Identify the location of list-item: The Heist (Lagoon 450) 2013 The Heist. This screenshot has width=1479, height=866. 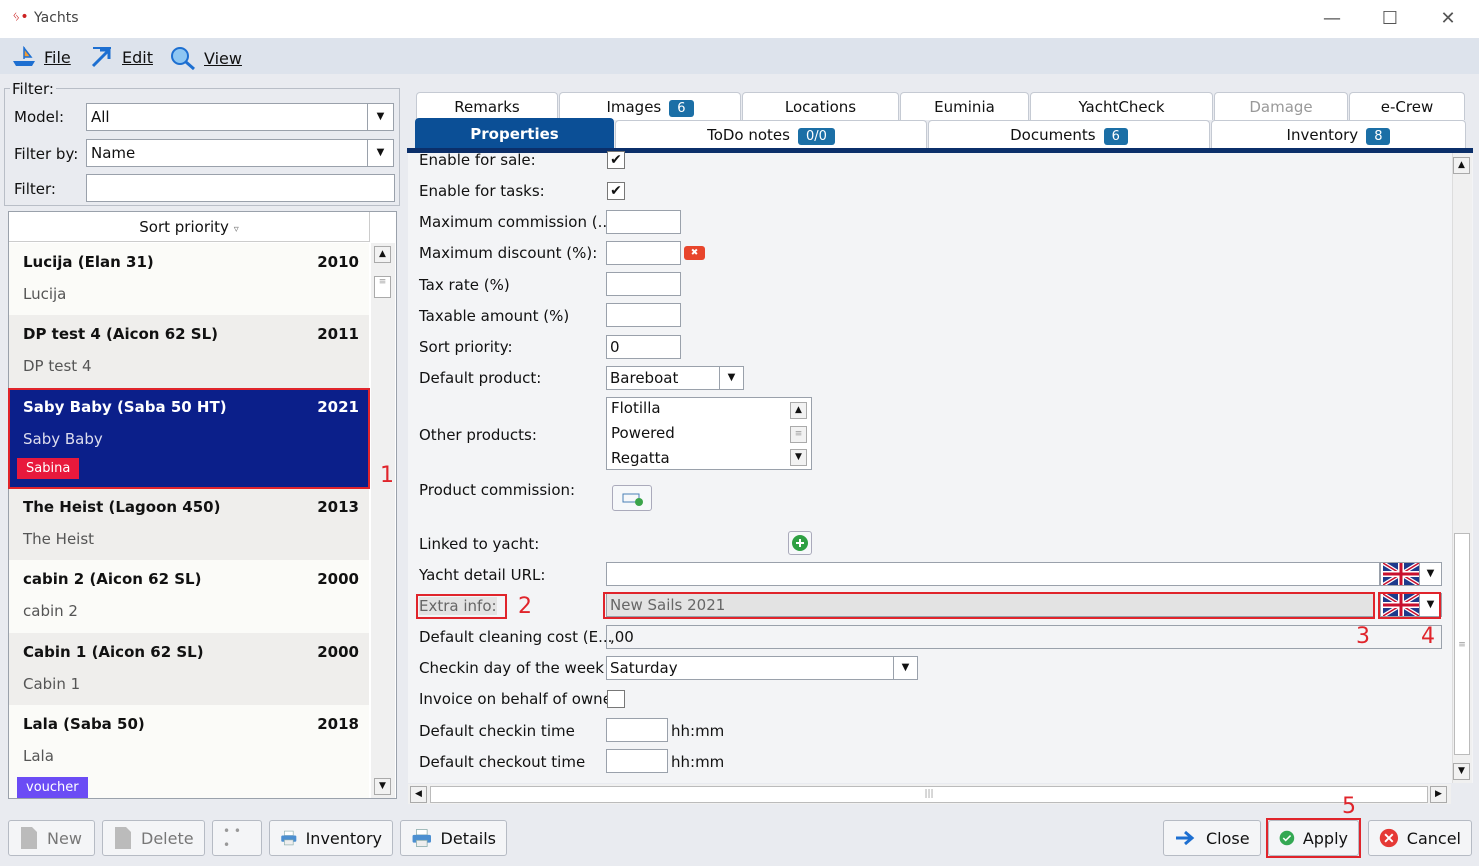
(189, 524).